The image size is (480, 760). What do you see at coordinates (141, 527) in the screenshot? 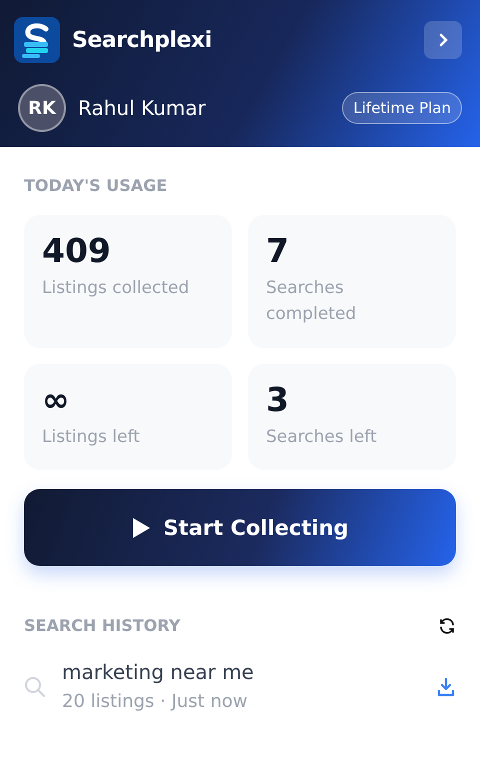
I see `play-icon` at bounding box center [141, 527].